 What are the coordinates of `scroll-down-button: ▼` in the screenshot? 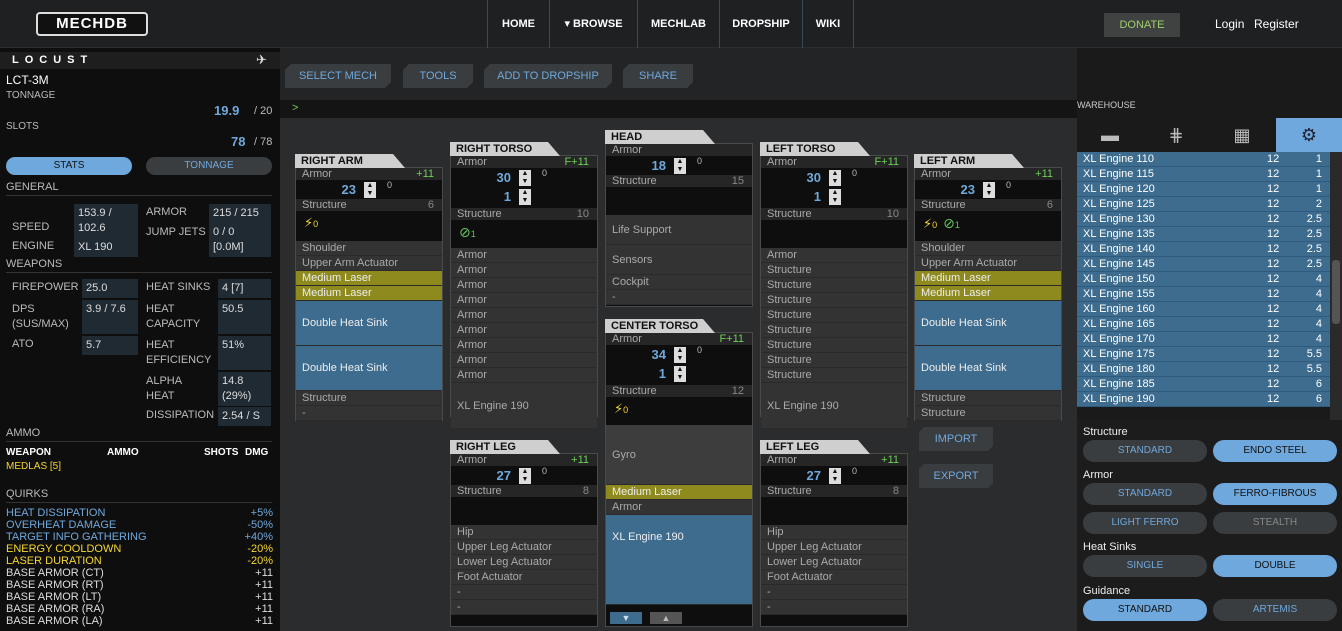 It's located at (626, 618).